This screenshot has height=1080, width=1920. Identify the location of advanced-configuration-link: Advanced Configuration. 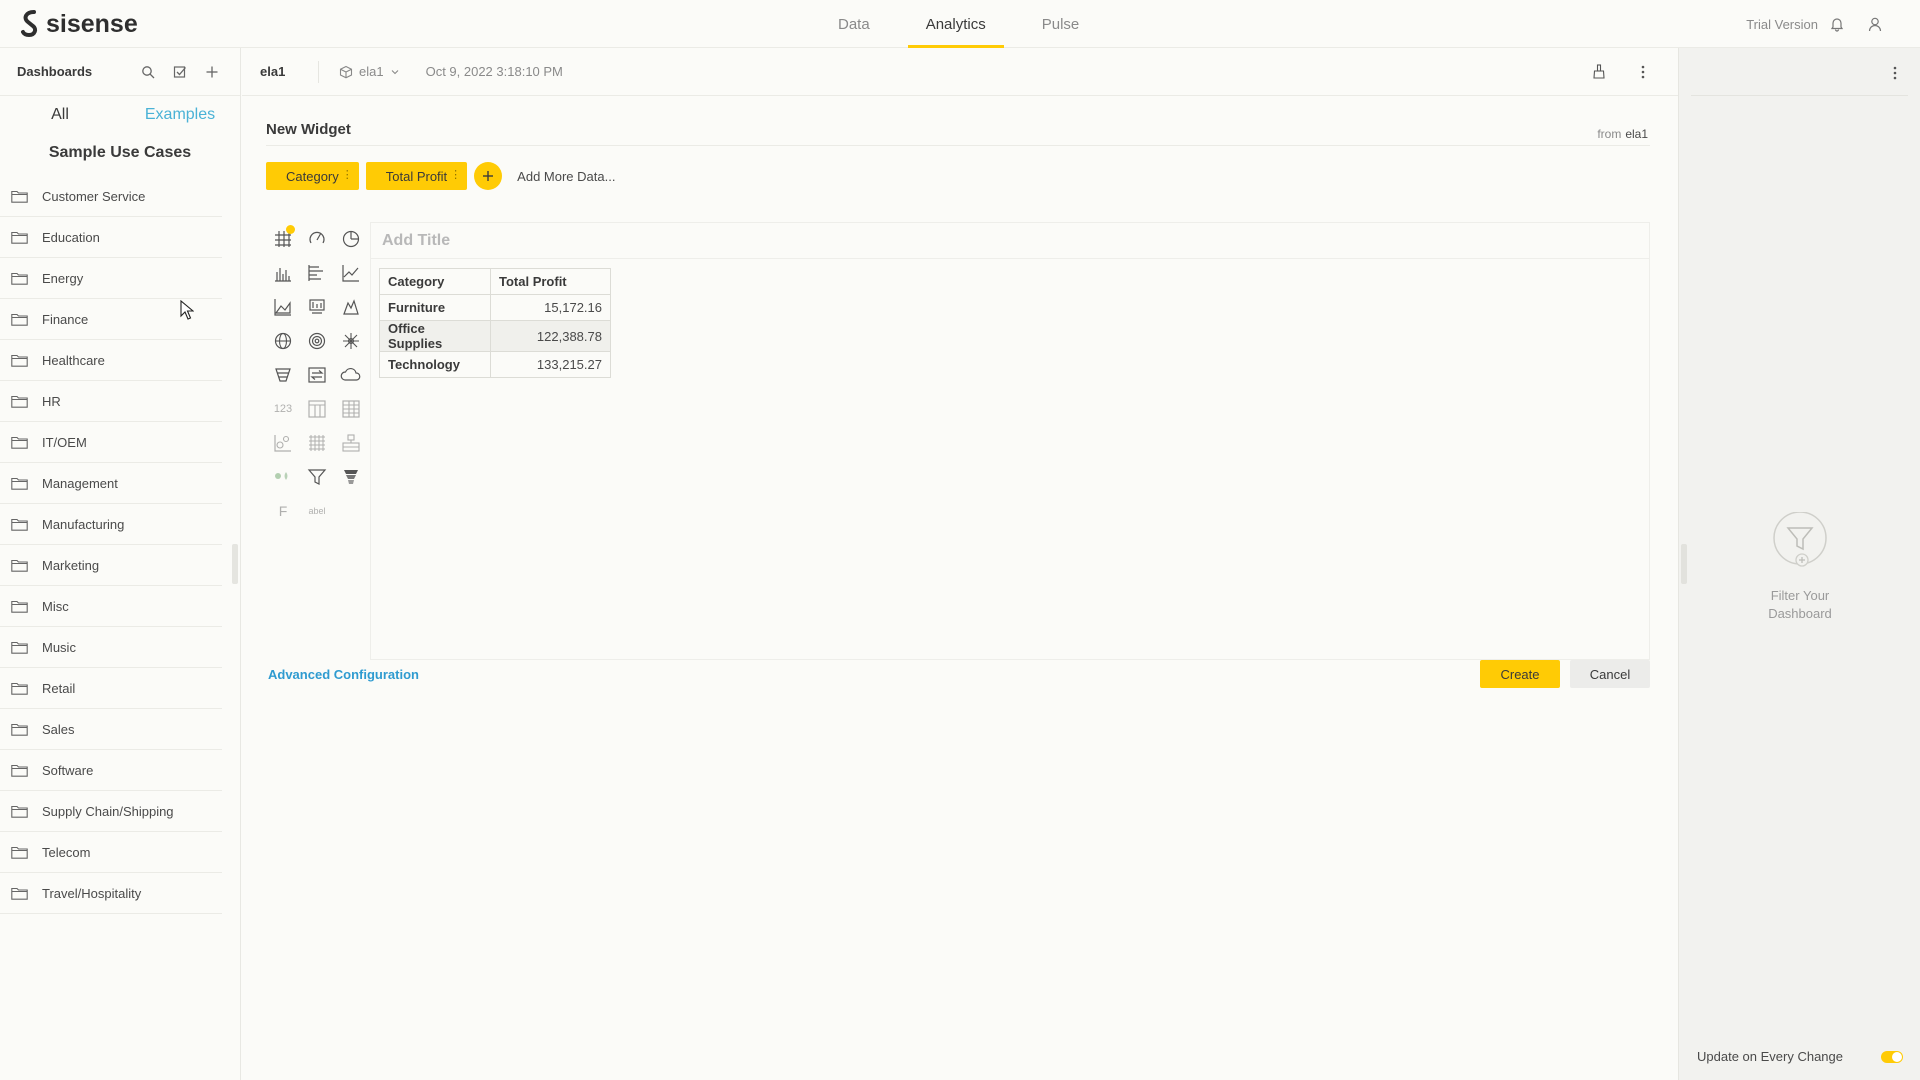
(343, 674).